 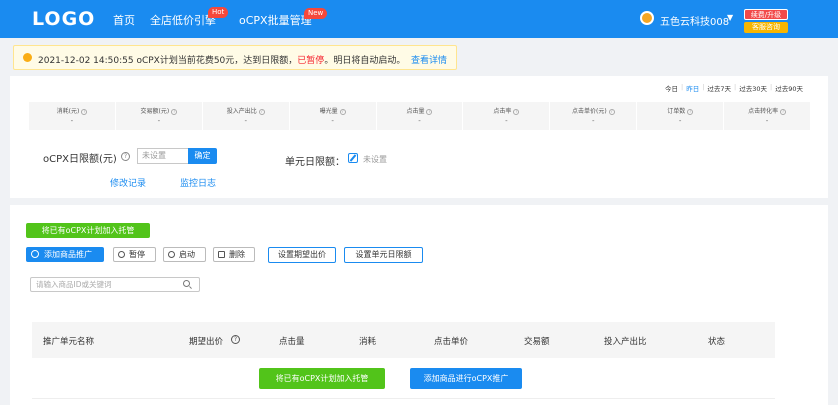 What do you see at coordinates (64, 19) in the screenshot?
I see `logo: LOGO` at bounding box center [64, 19].